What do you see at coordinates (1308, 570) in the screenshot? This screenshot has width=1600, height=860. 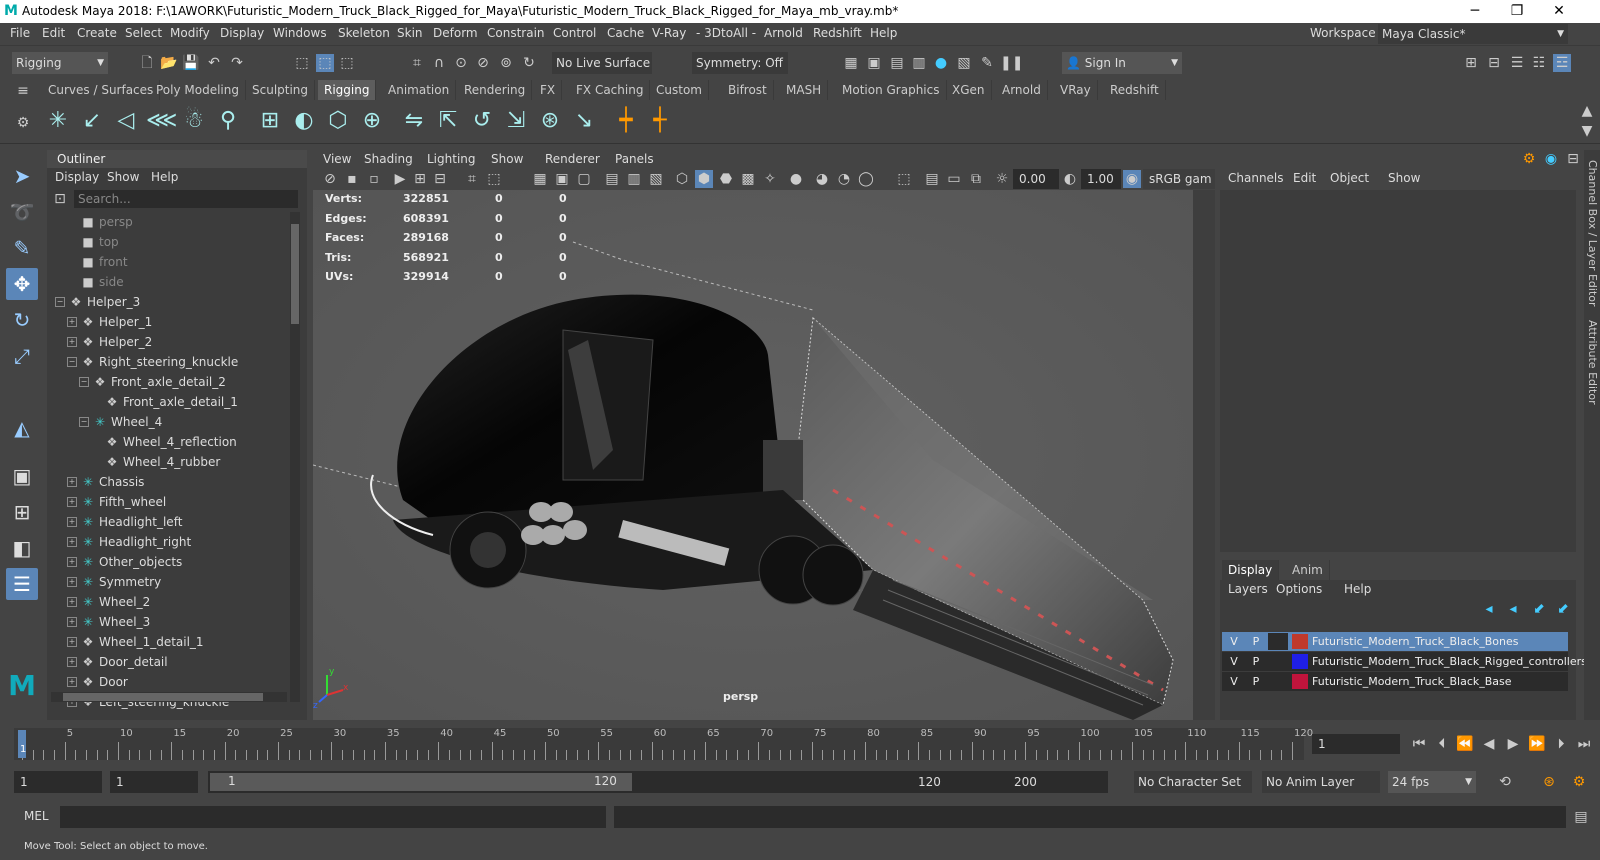 I see `tab-anim-layers: Anim` at bounding box center [1308, 570].